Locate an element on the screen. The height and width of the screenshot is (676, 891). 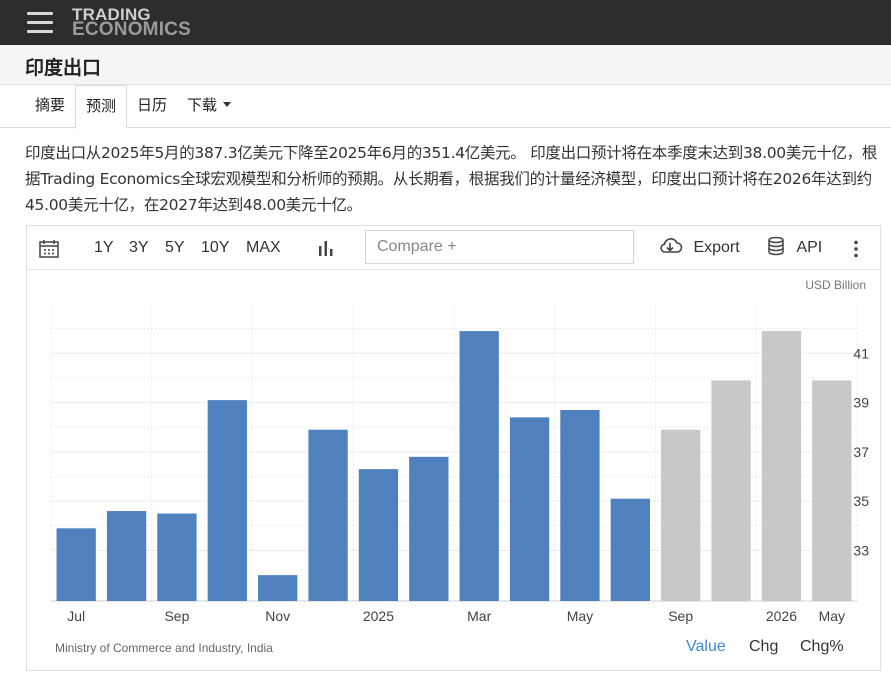
logo-line2: ECONOMICS is located at coordinates (131, 29).